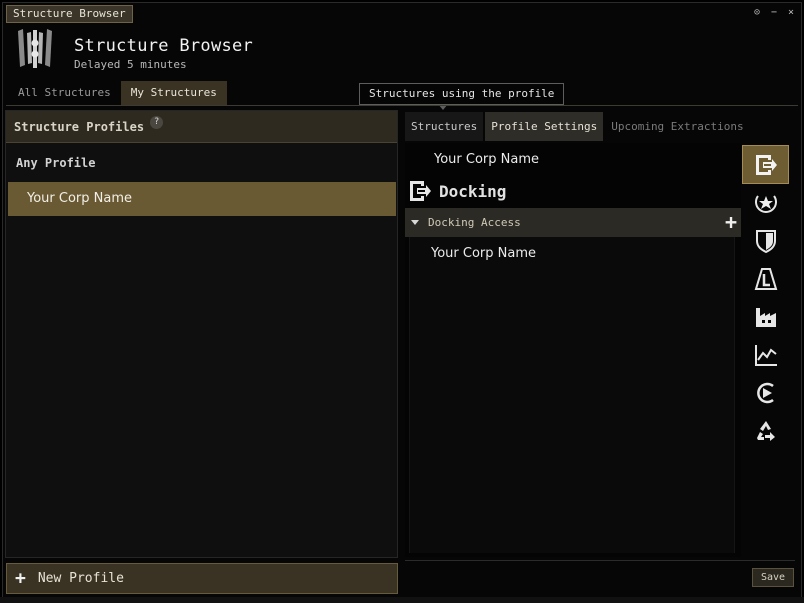 This screenshot has width=804, height=603. What do you see at coordinates (402, 105) in the screenshot?
I see `tabs-divider` at bounding box center [402, 105].